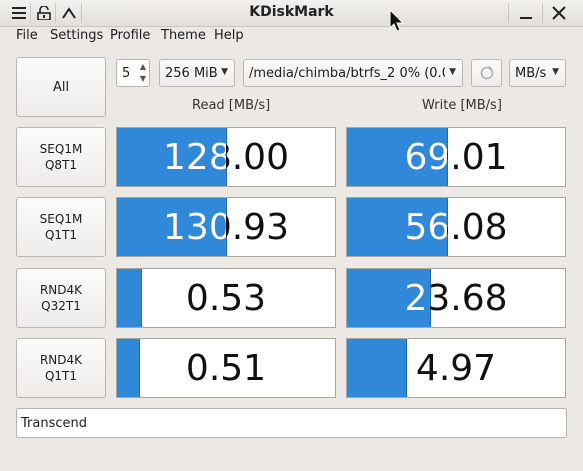 This screenshot has height=471, width=583. What do you see at coordinates (559, 13) in the screenshot?
I see `close-icon` at bounding box center [559, 13].